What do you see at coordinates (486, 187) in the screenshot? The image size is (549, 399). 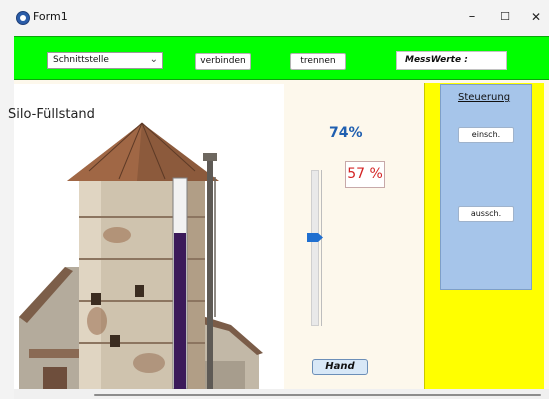 I see `control-panel-blue` at bounding box center [486, 187].